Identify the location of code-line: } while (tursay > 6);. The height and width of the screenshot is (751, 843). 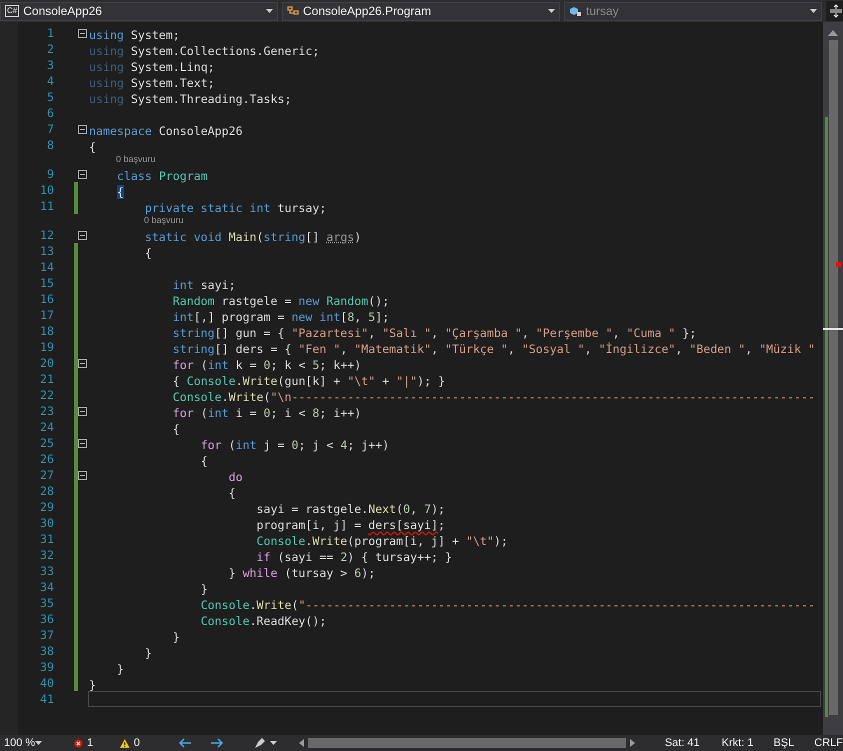
(302, 573).